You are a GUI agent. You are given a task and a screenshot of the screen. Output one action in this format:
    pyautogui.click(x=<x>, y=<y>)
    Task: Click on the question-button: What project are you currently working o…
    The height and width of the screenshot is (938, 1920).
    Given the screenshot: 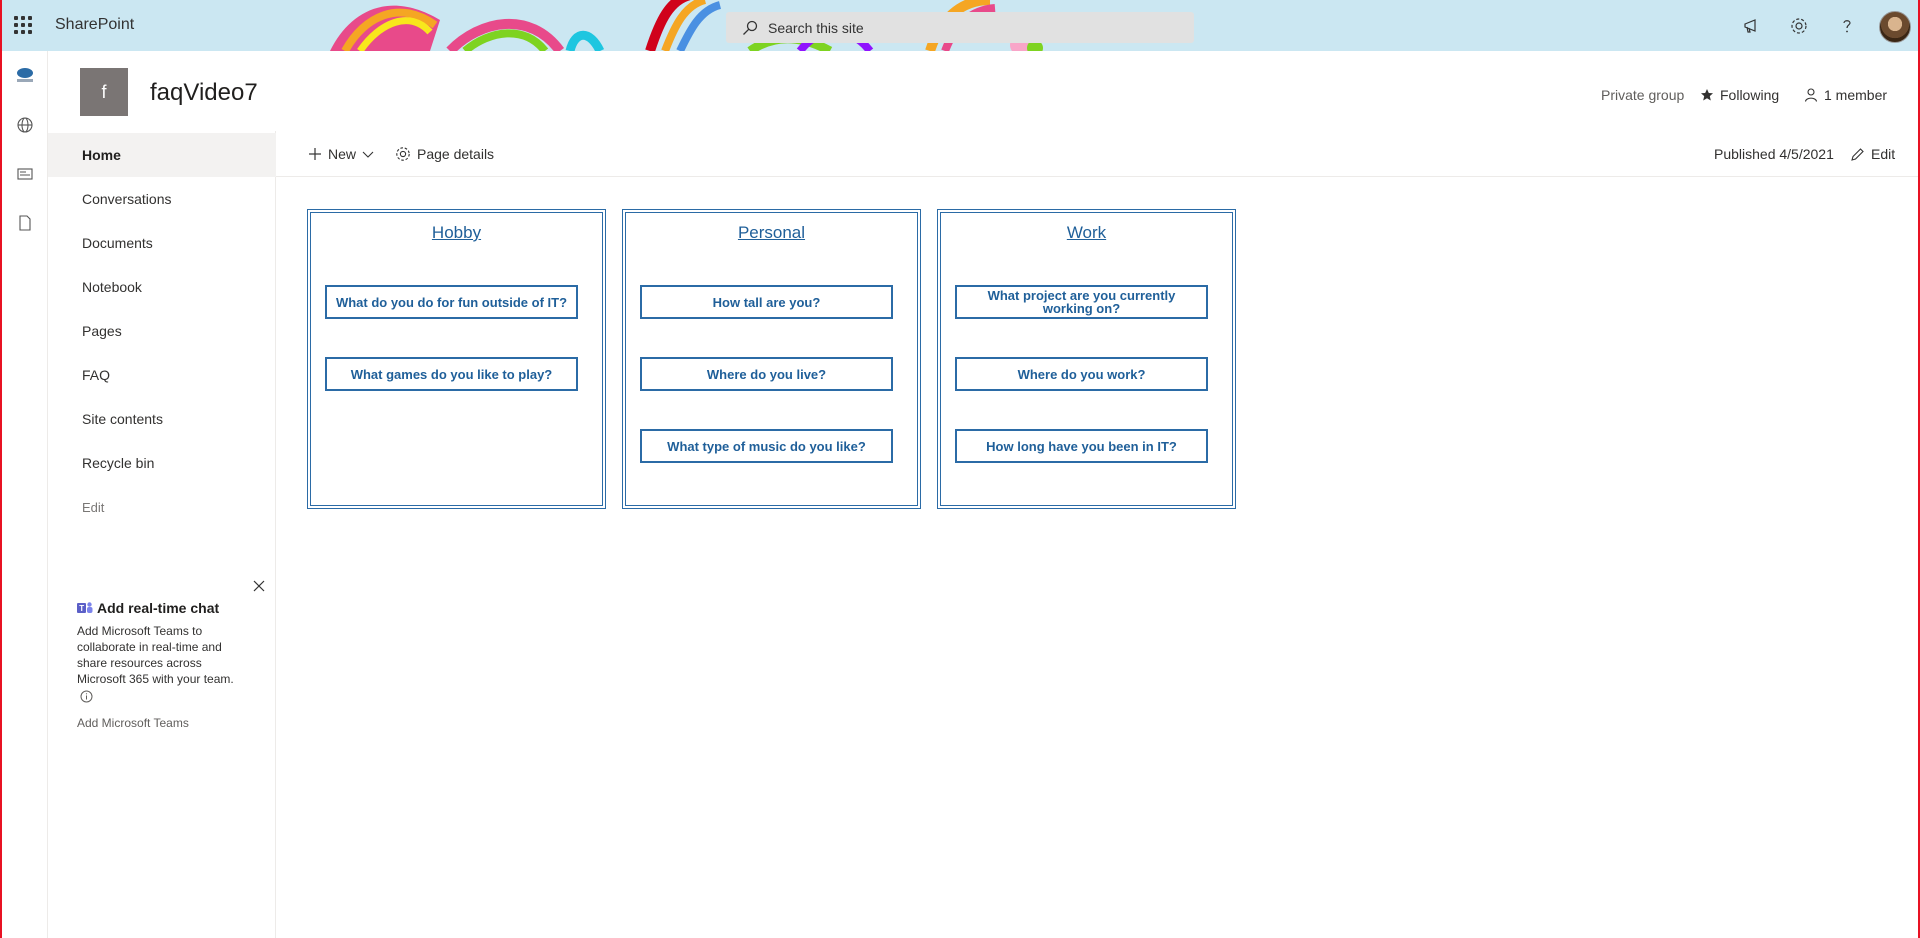 What is the action you would take?
    pyautogui.click(x=1081, y=302)
    